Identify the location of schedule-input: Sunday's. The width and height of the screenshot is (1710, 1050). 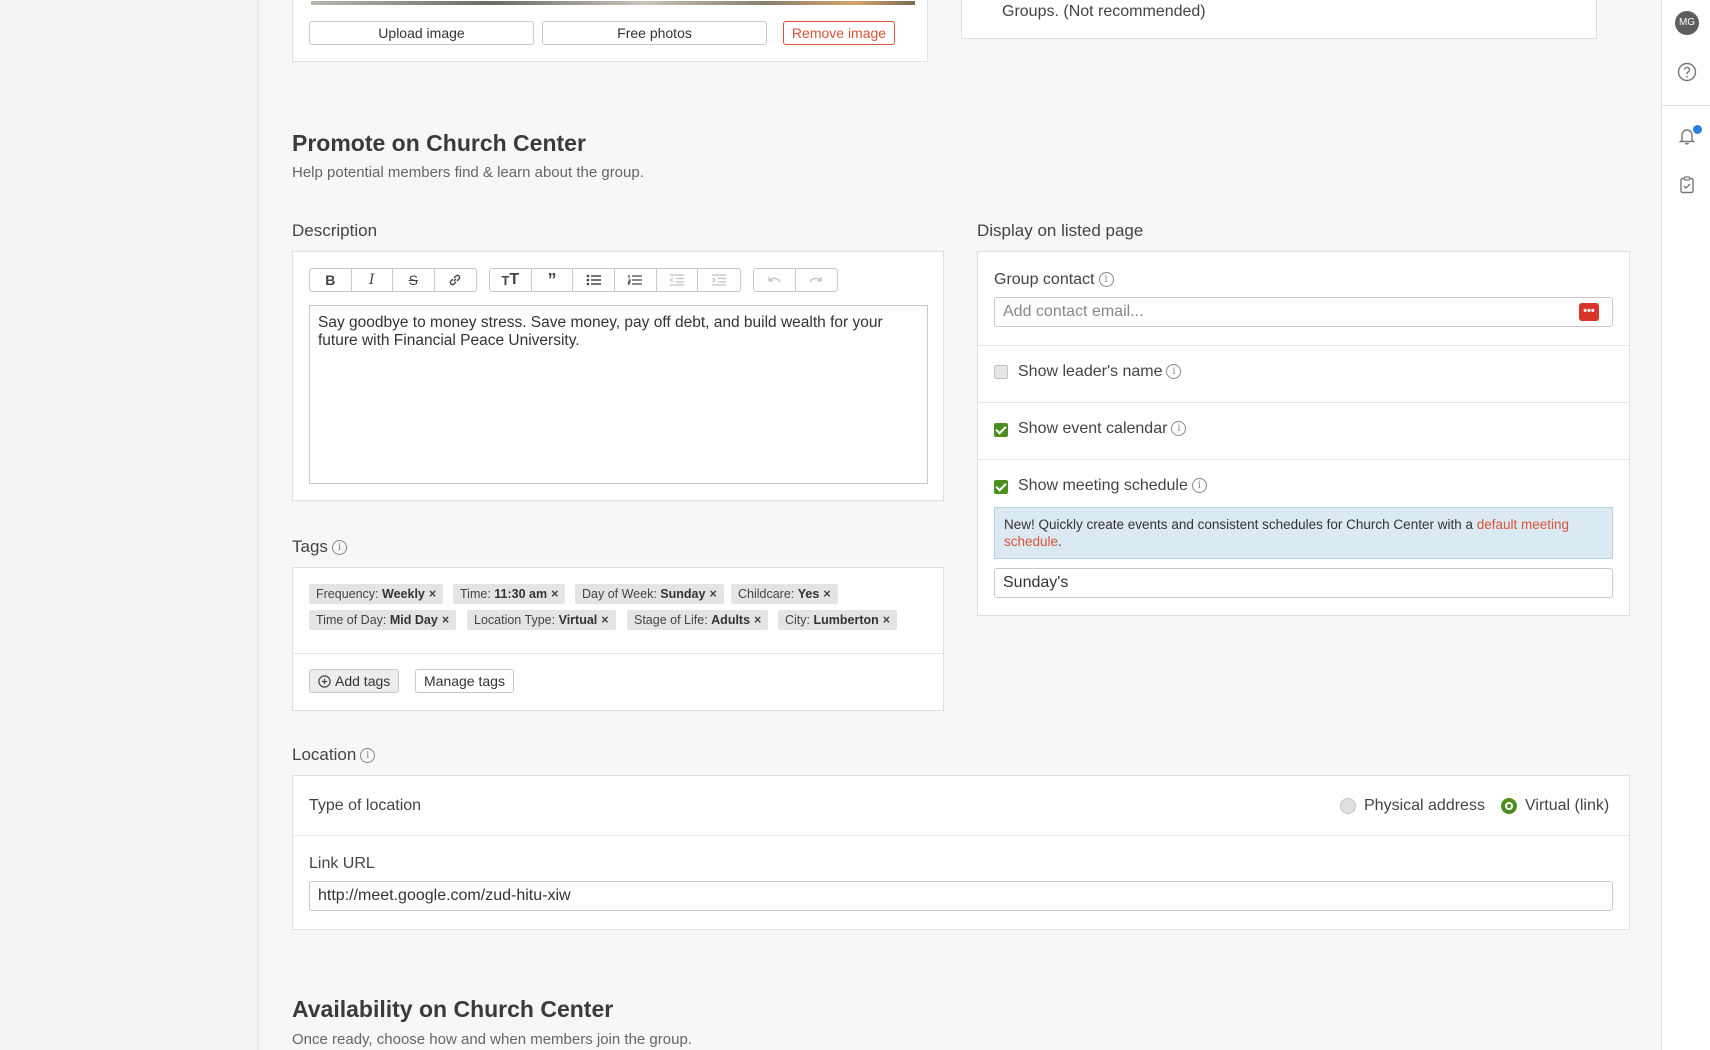
(1303, 583).